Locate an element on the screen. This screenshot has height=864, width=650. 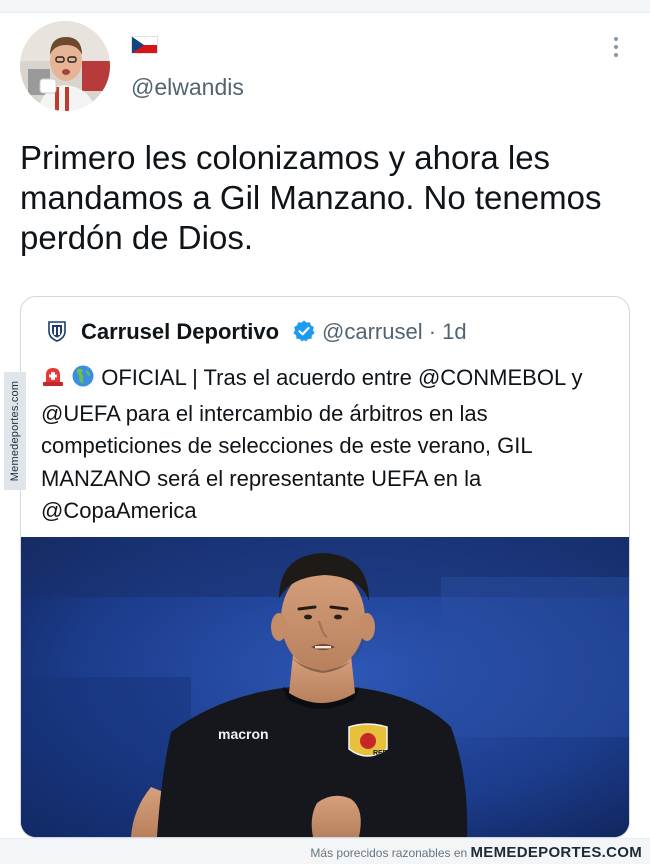
quoted-account-name: Carrusel Deportivo is located at coordinates (180, 332).